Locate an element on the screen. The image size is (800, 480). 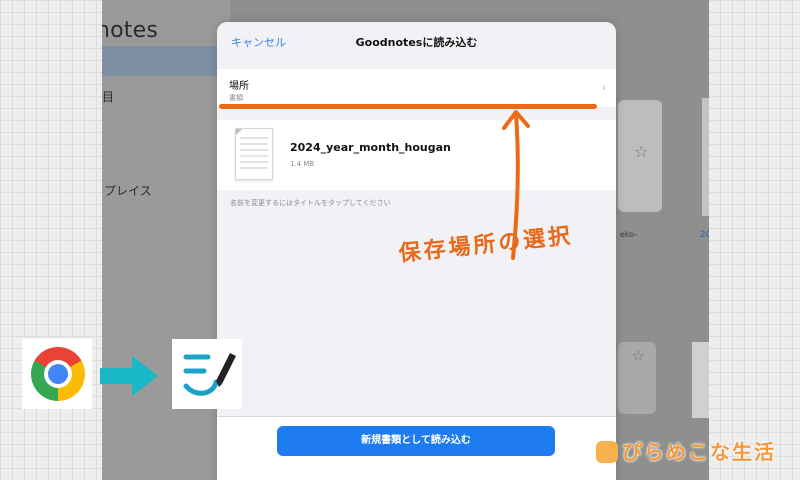
file-name: 2024_year_month_hougan is located at coordinates (370, 147).